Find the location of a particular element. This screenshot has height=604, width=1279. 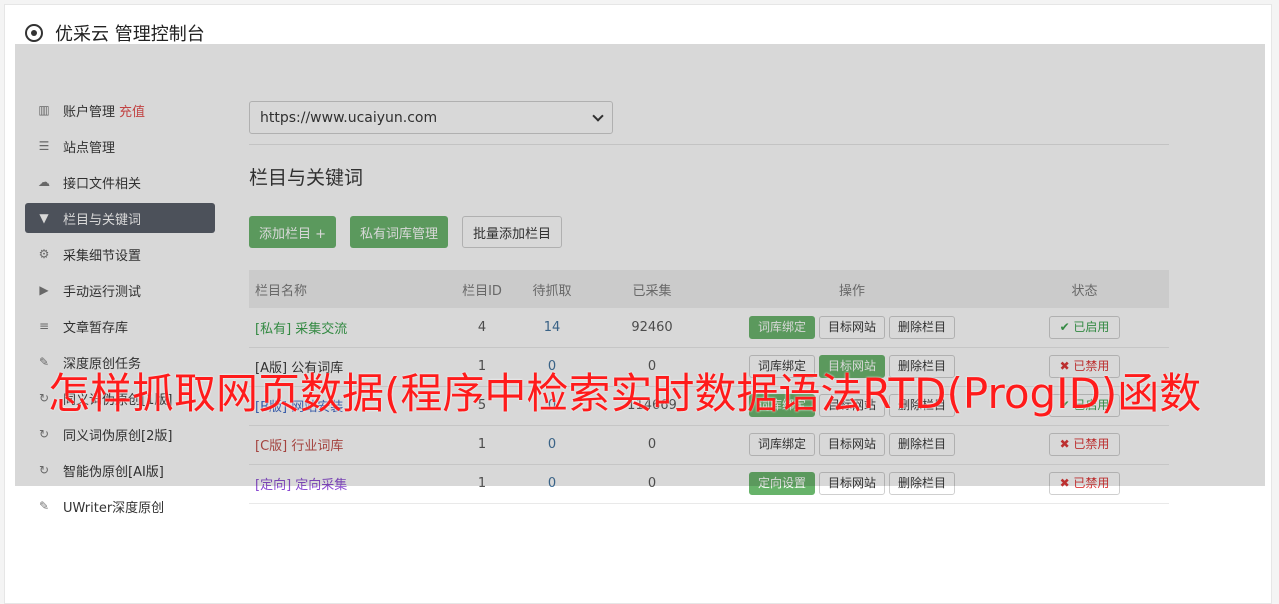

app-title: 优采云 管理控制台 is located at coordinates (130, 34).